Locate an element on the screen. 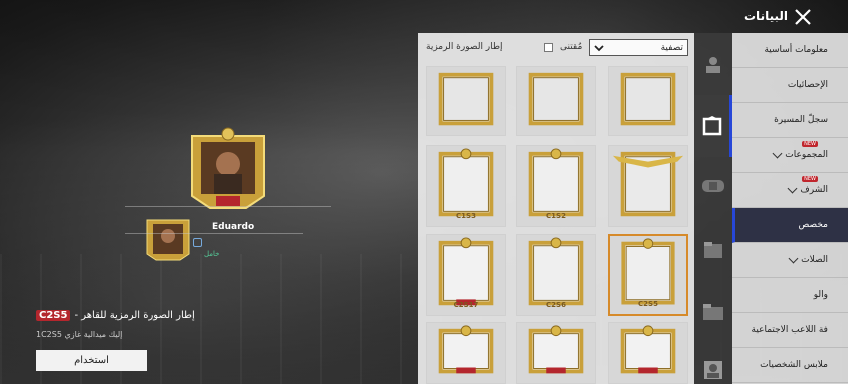 The height and width of the screenshot is (384, 848). rail-profile-icon is located at coordinates (713, 367).